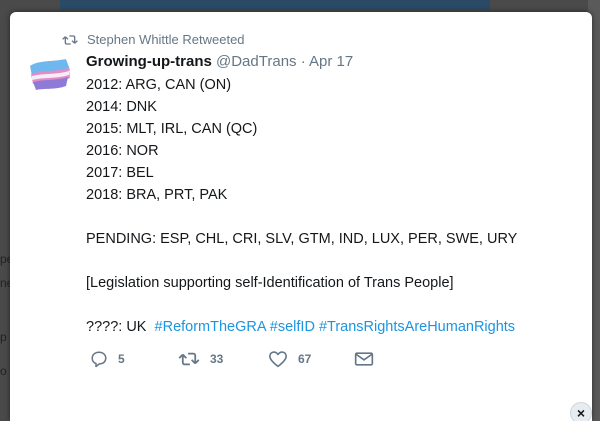 The image size is (600, 421). I want to click on tweet-line-prefix: ????: UK, so click(116, 327).